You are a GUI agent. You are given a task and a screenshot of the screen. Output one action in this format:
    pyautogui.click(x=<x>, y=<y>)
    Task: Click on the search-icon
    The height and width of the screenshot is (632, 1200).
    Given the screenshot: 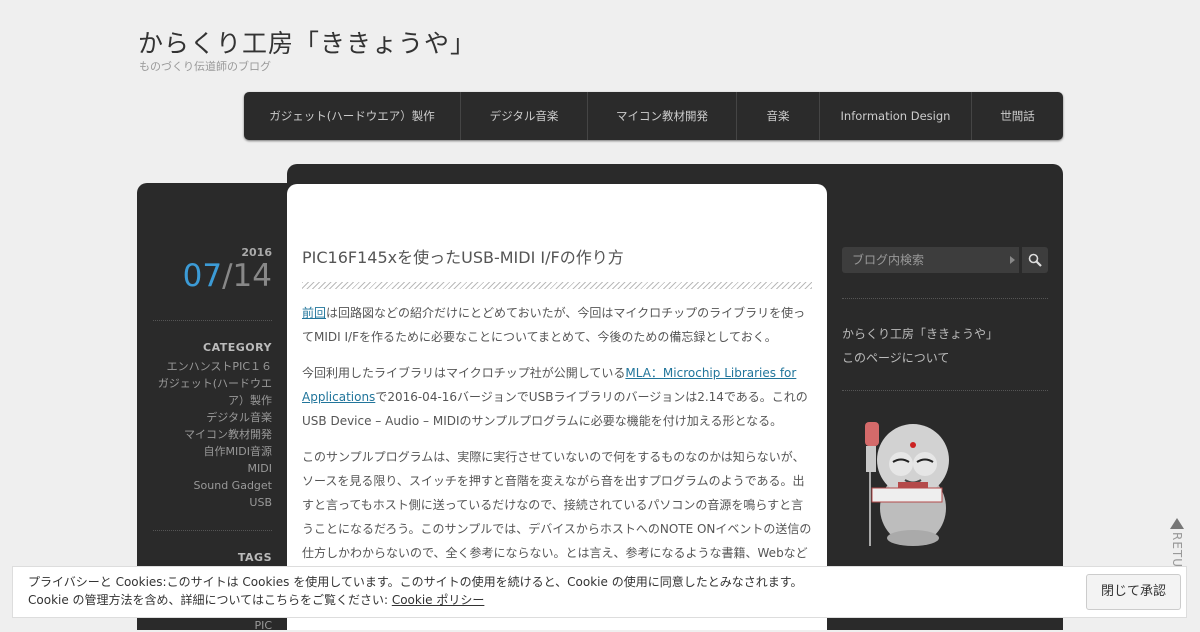 What is the action you would take?
    pyautogui.click(x=1035, y=260)
    